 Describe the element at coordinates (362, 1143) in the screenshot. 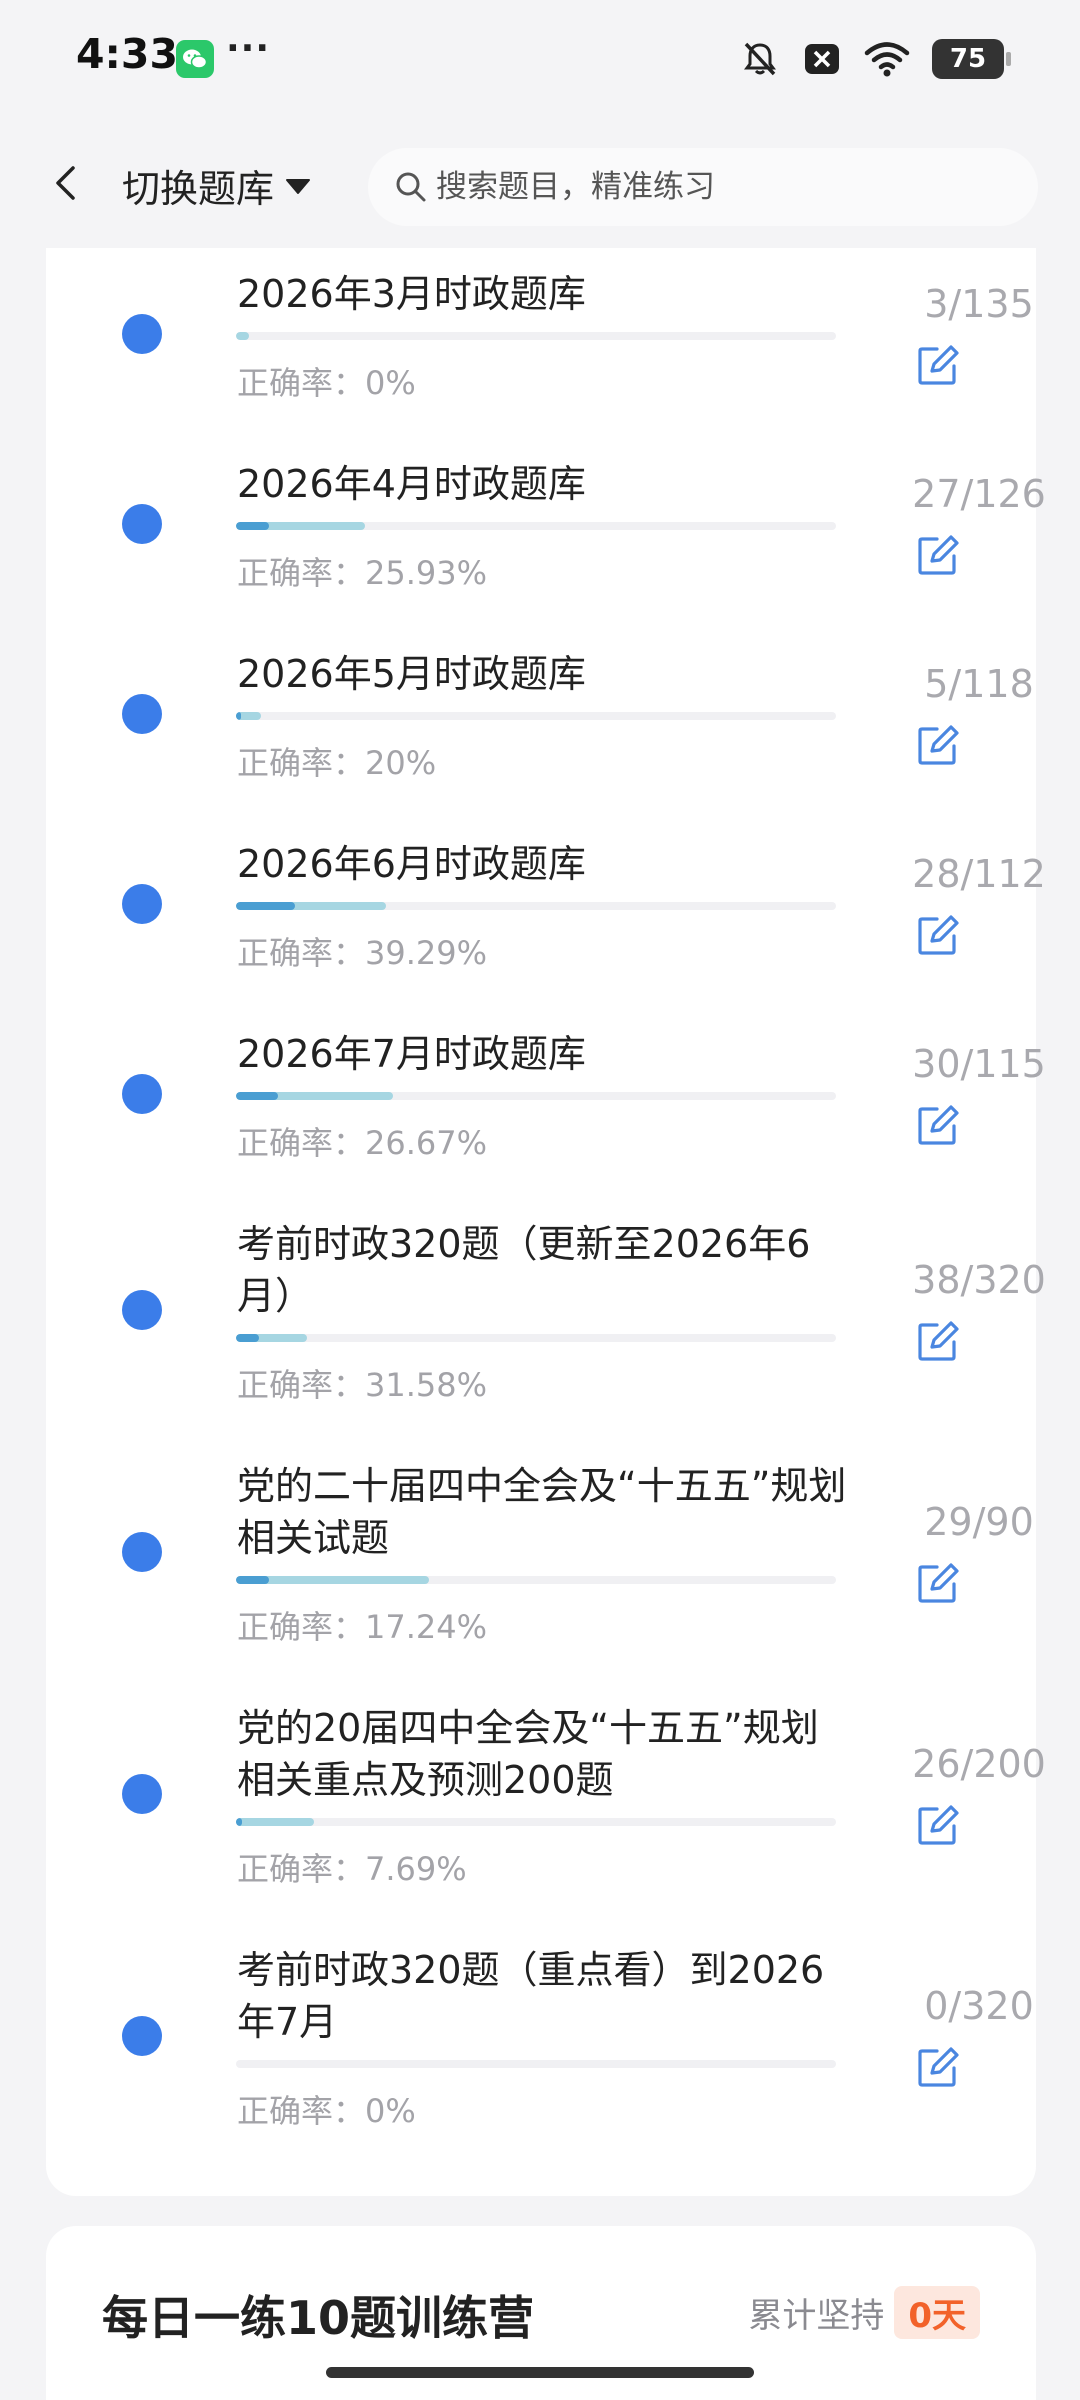

I see `accuracy-label: 正确率：26.67%` at that location.